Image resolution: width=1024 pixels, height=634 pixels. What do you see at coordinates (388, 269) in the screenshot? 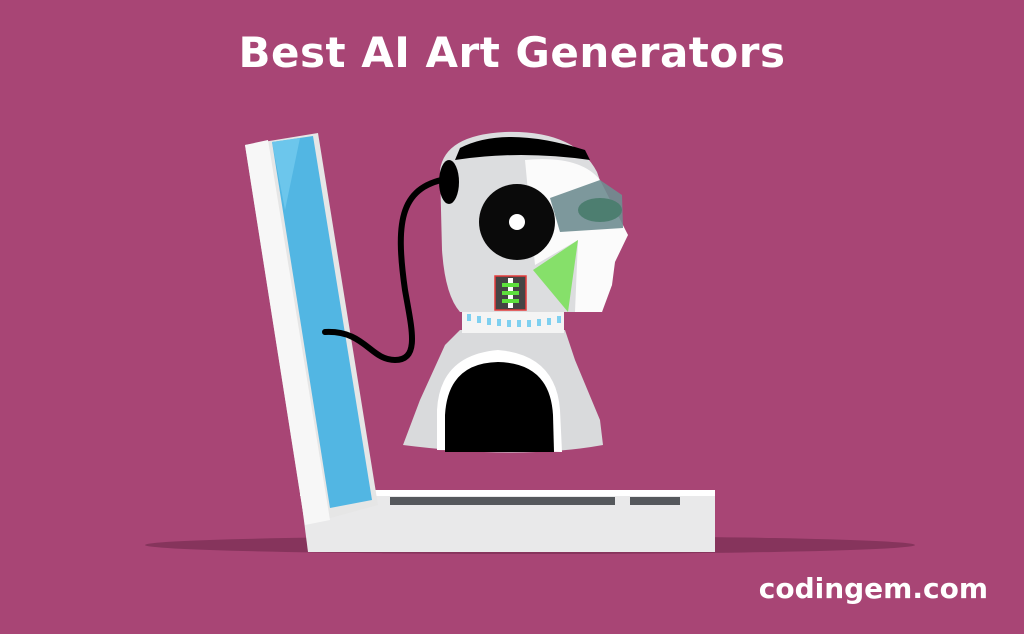
I see `cable` at bounding box center [388, 269].